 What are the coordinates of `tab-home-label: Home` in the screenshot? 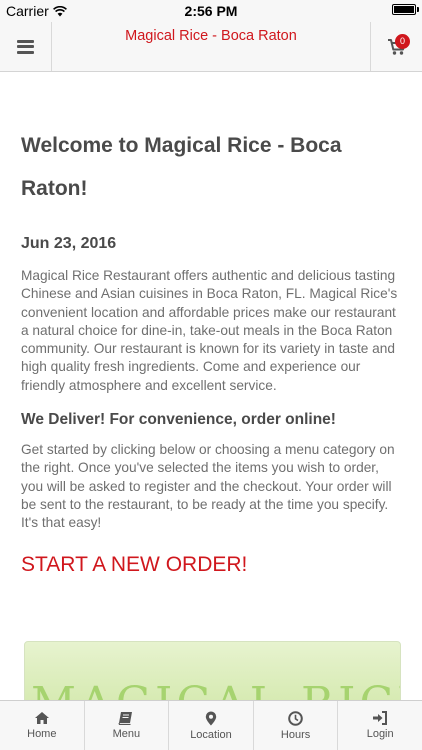 It's located at (42, 734).